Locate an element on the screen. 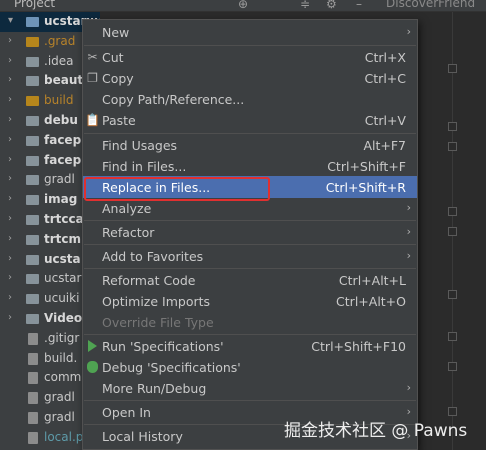 The width and height of the screenshot is (486, 450). copy-icon: ❐ is located at coordinates (92, 78).